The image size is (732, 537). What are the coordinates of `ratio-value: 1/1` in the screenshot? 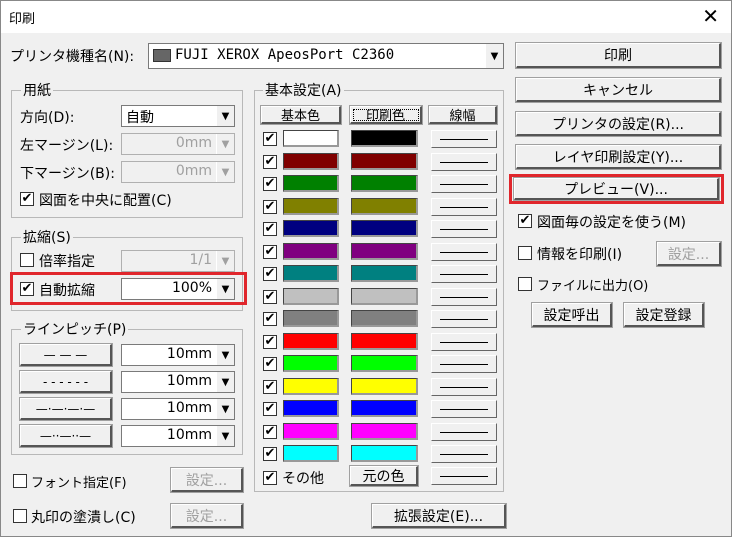 It's located at (200, 260).